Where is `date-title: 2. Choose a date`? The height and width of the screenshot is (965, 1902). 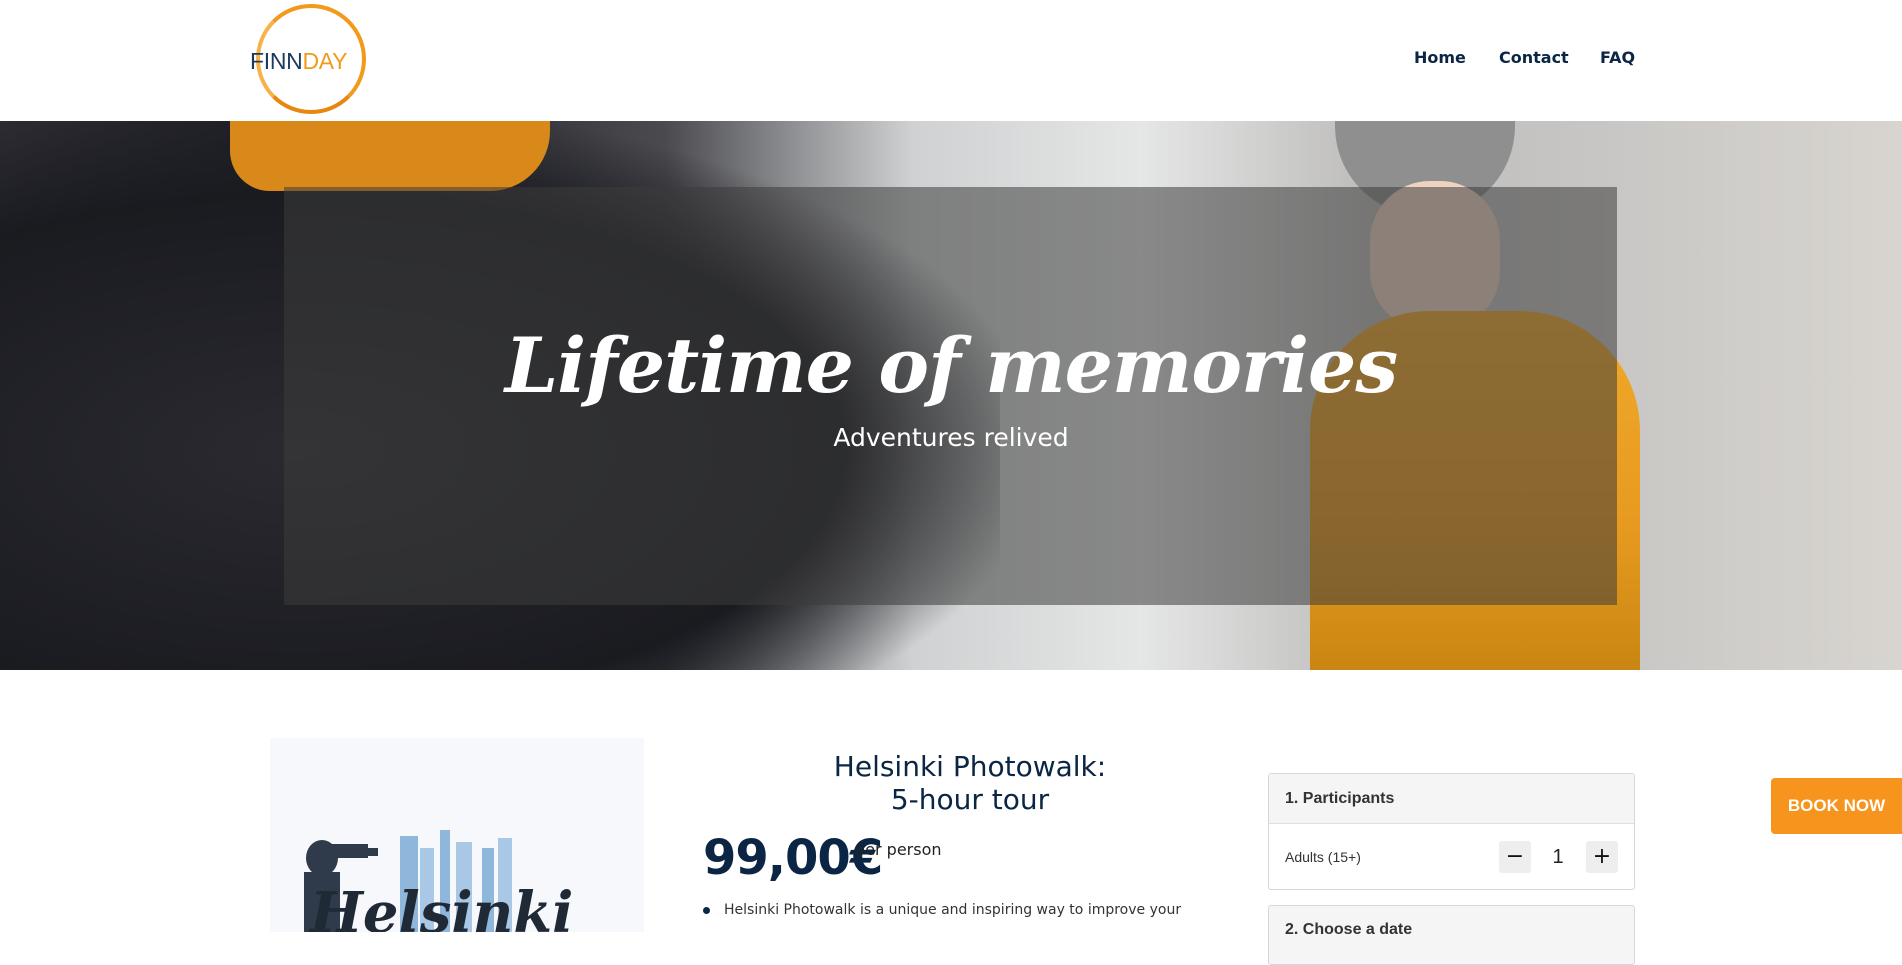 date-title: 2. Choose a date is located at coordinates (1349, 929).